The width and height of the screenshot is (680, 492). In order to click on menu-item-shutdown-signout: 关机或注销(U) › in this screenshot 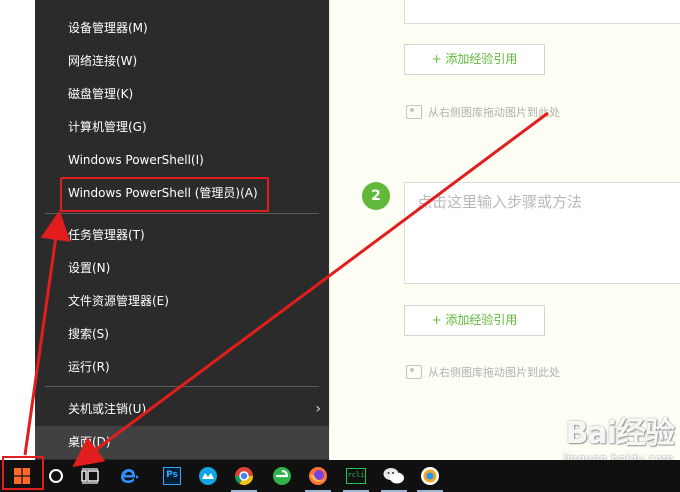, I will do `click(182, 409)`.